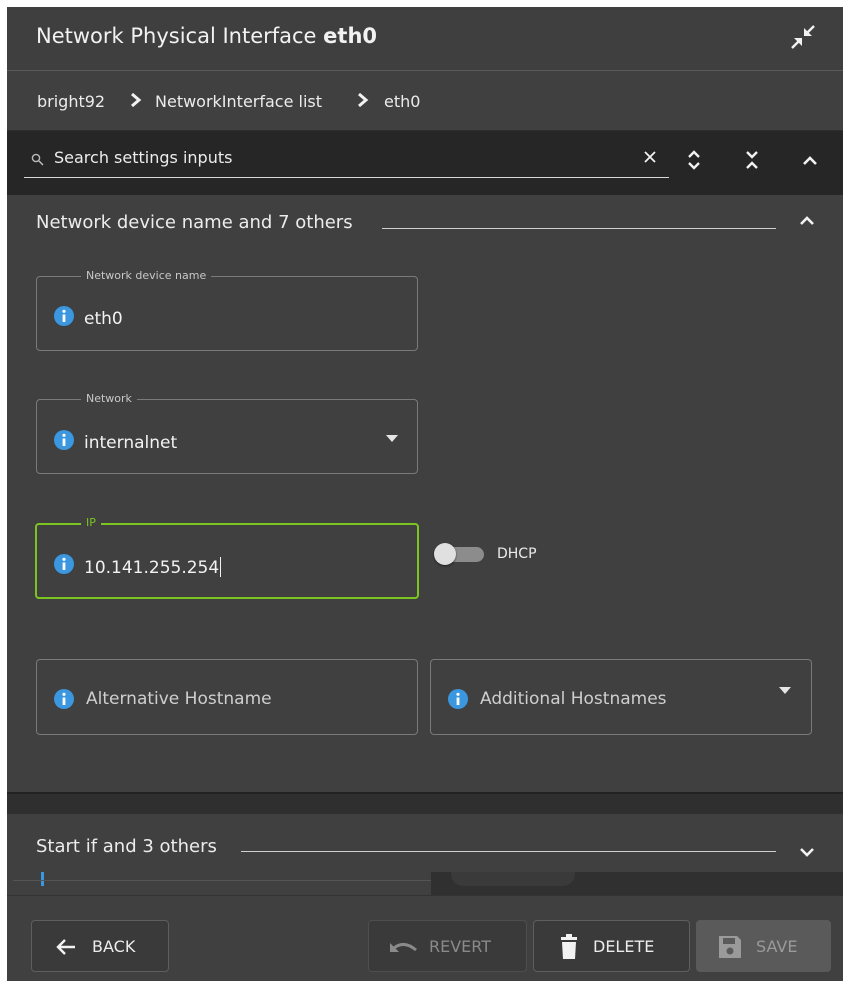 The height and width of the screenshot is (981, 843). I want to click on network-select-value: internalnet, so click(131, 443).